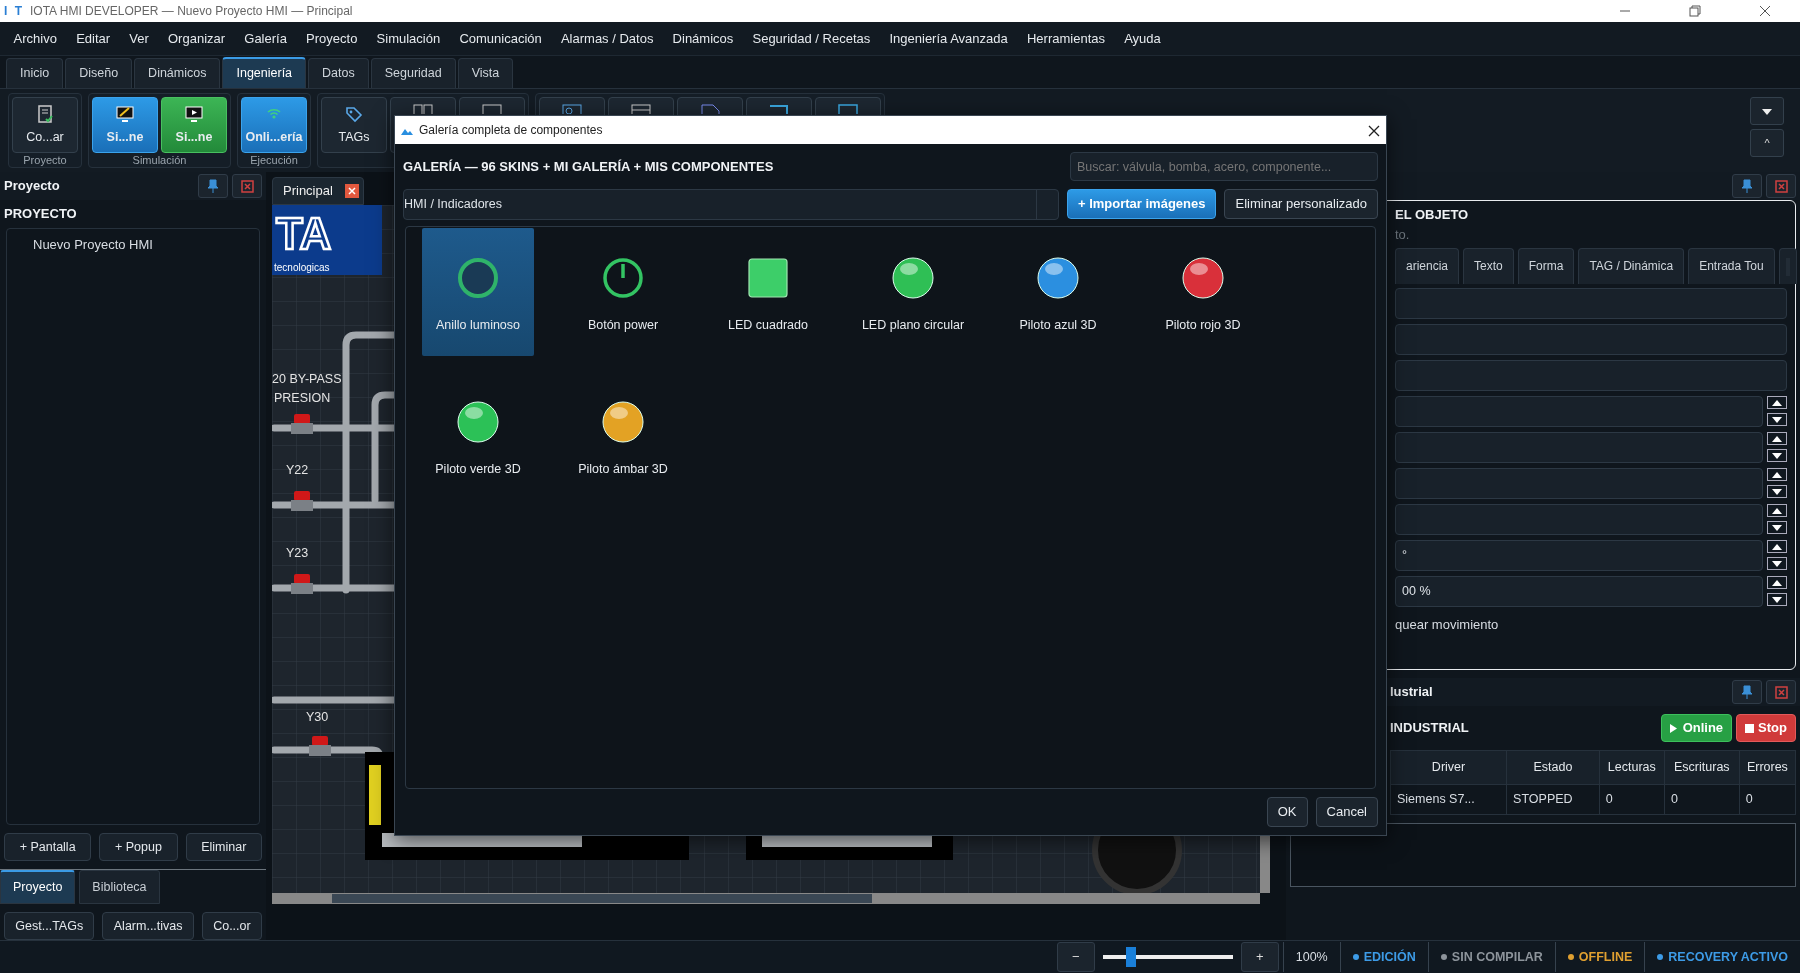  Describe the element at coordinates (1066, 38) in the screenshot. I see `menu-item: Herramientas` at that location.